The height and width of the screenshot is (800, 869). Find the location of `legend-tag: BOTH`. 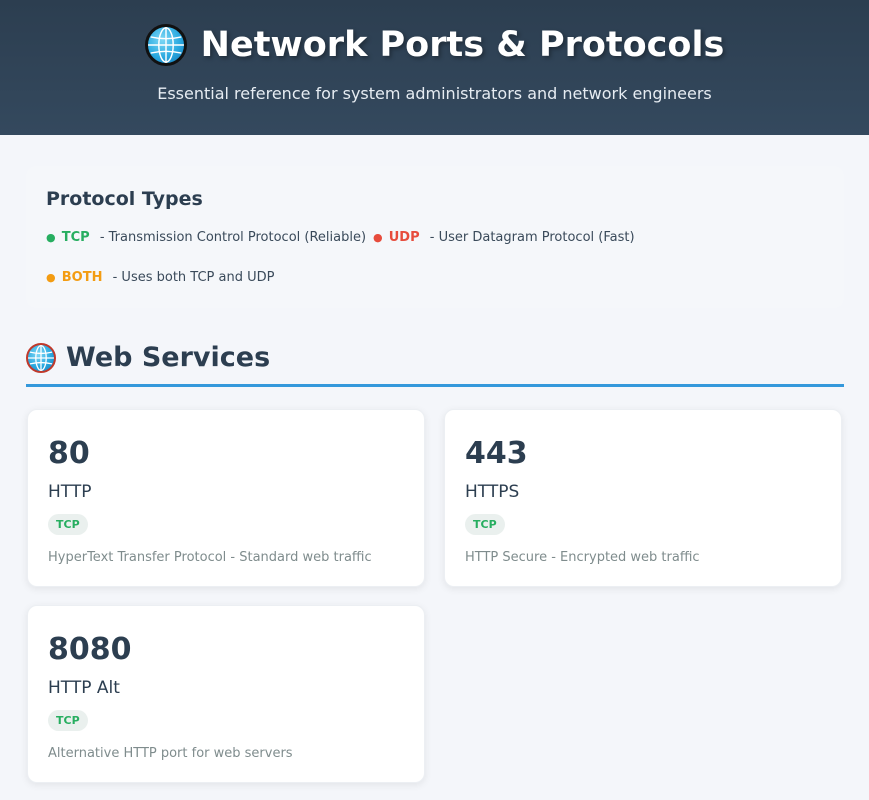

legend-tag: BOTH is located at coordinates (82, 277).